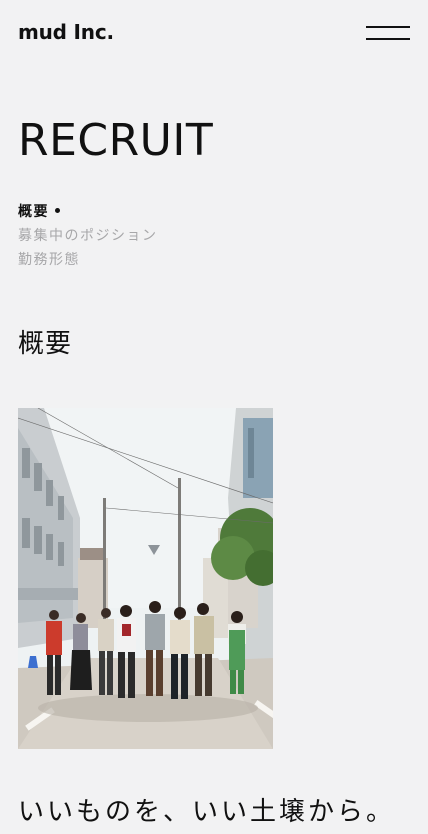  Describe the element at coordinates (207, 812) in the screenshot. I see `tagline: いいものを、いい土壌から。` at that location.